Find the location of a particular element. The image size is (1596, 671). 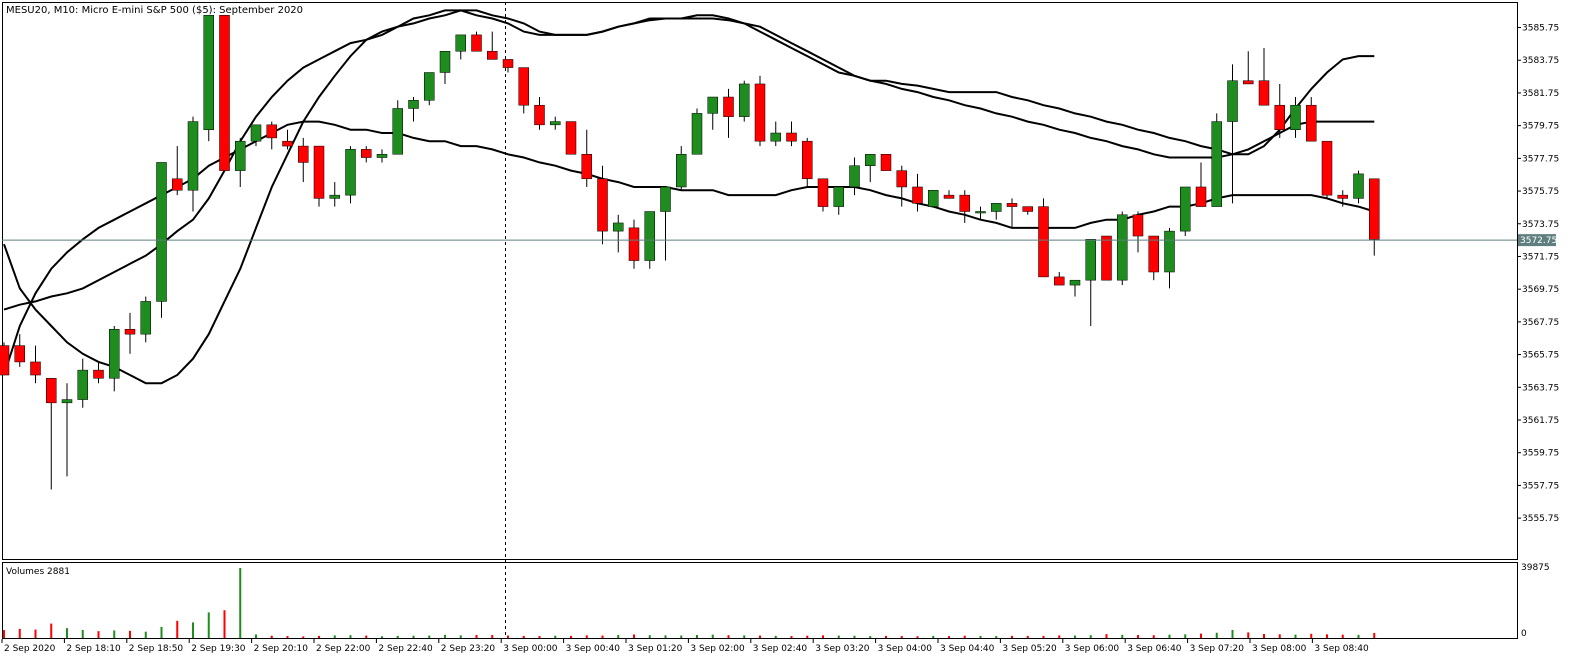

time-tick-label: 3 Sep 01:20 is located at coordinates (655, 649).